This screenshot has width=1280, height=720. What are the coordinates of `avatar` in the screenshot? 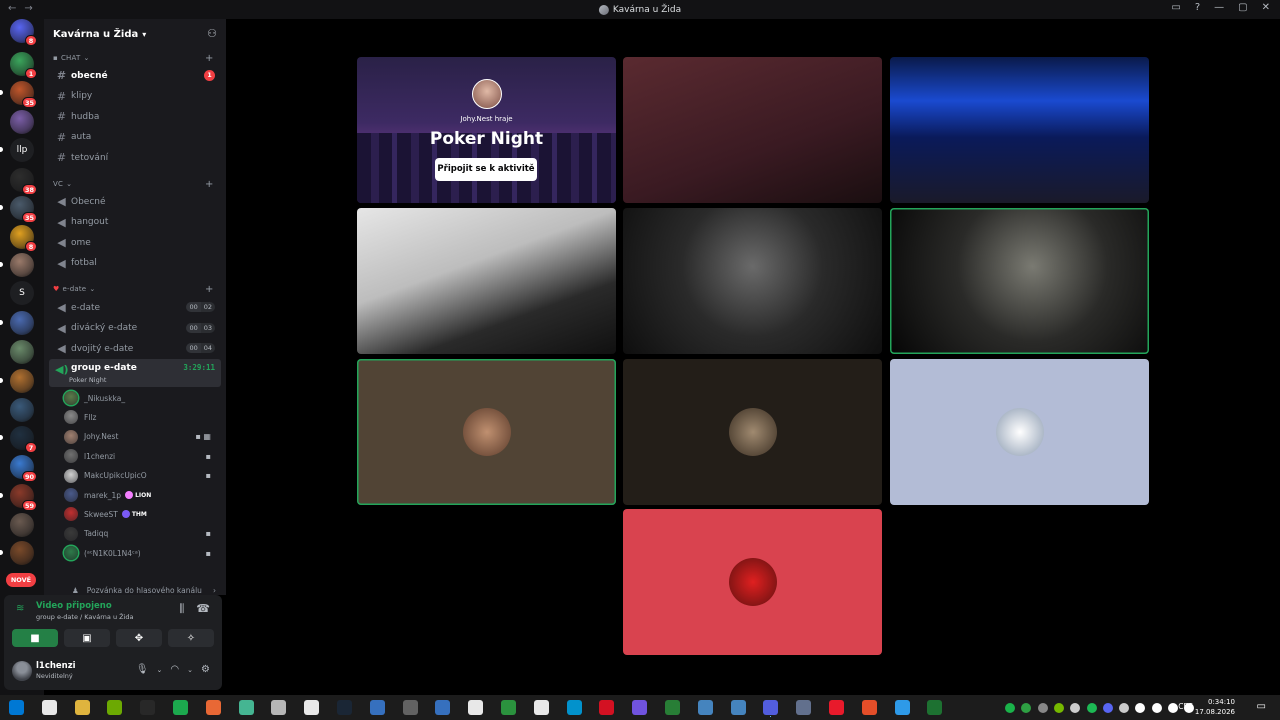 It's located at (22, 671).